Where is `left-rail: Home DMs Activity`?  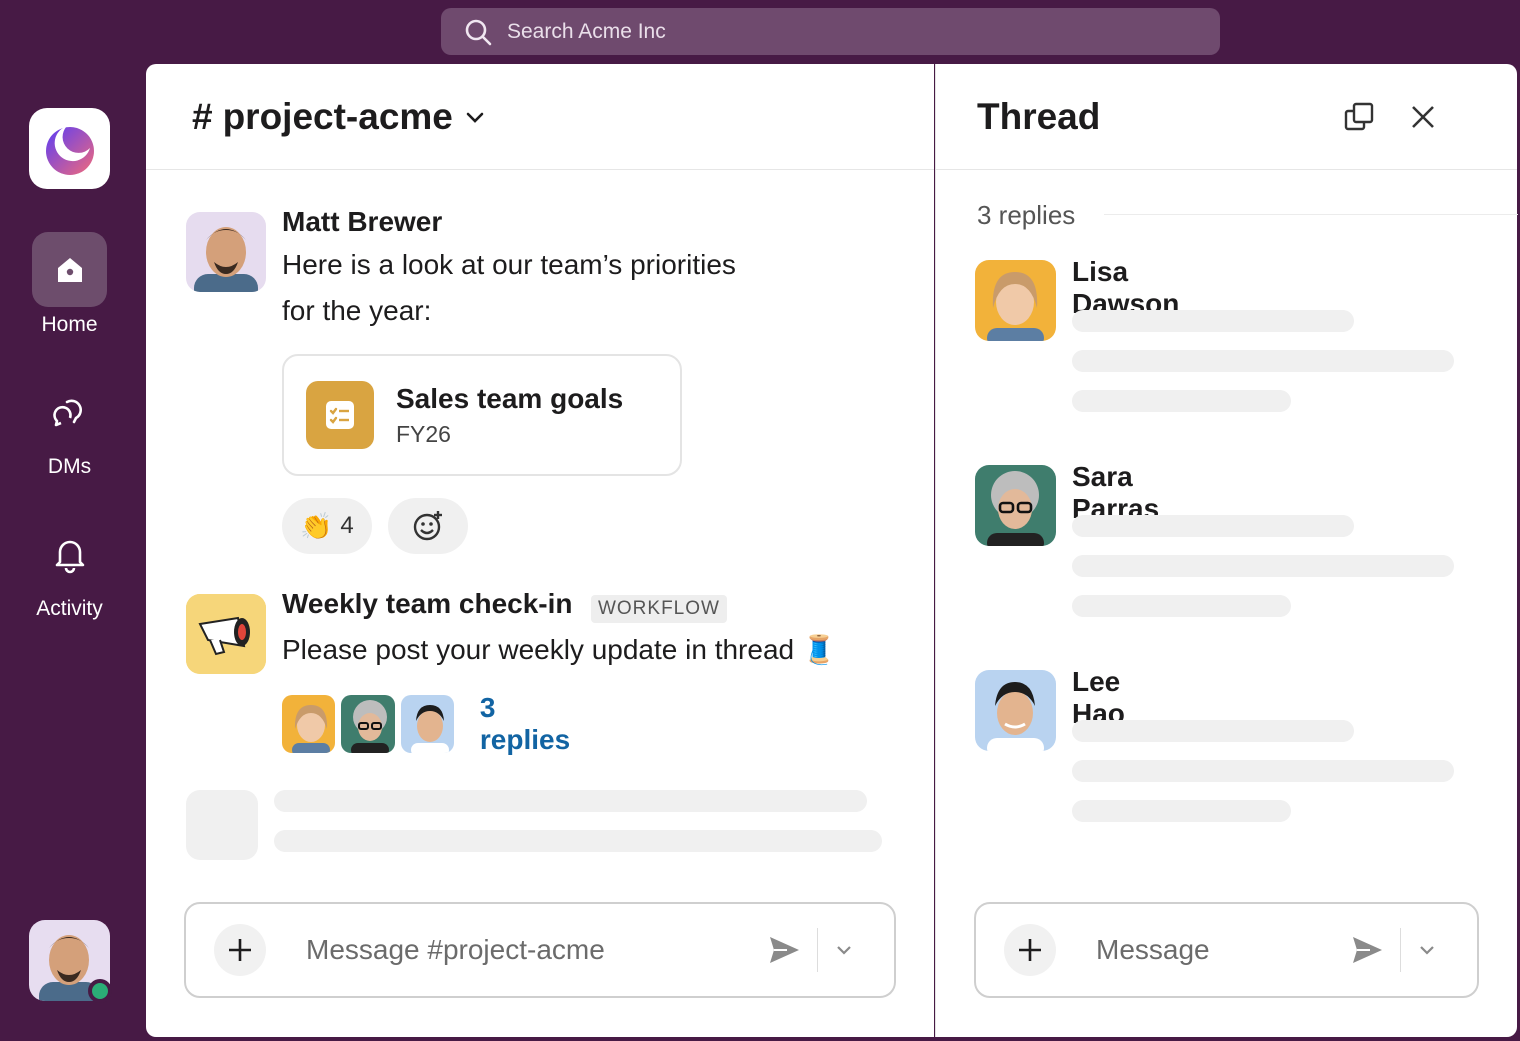
left-rail: Home DMs Activity is located at coordinates (72, 552).